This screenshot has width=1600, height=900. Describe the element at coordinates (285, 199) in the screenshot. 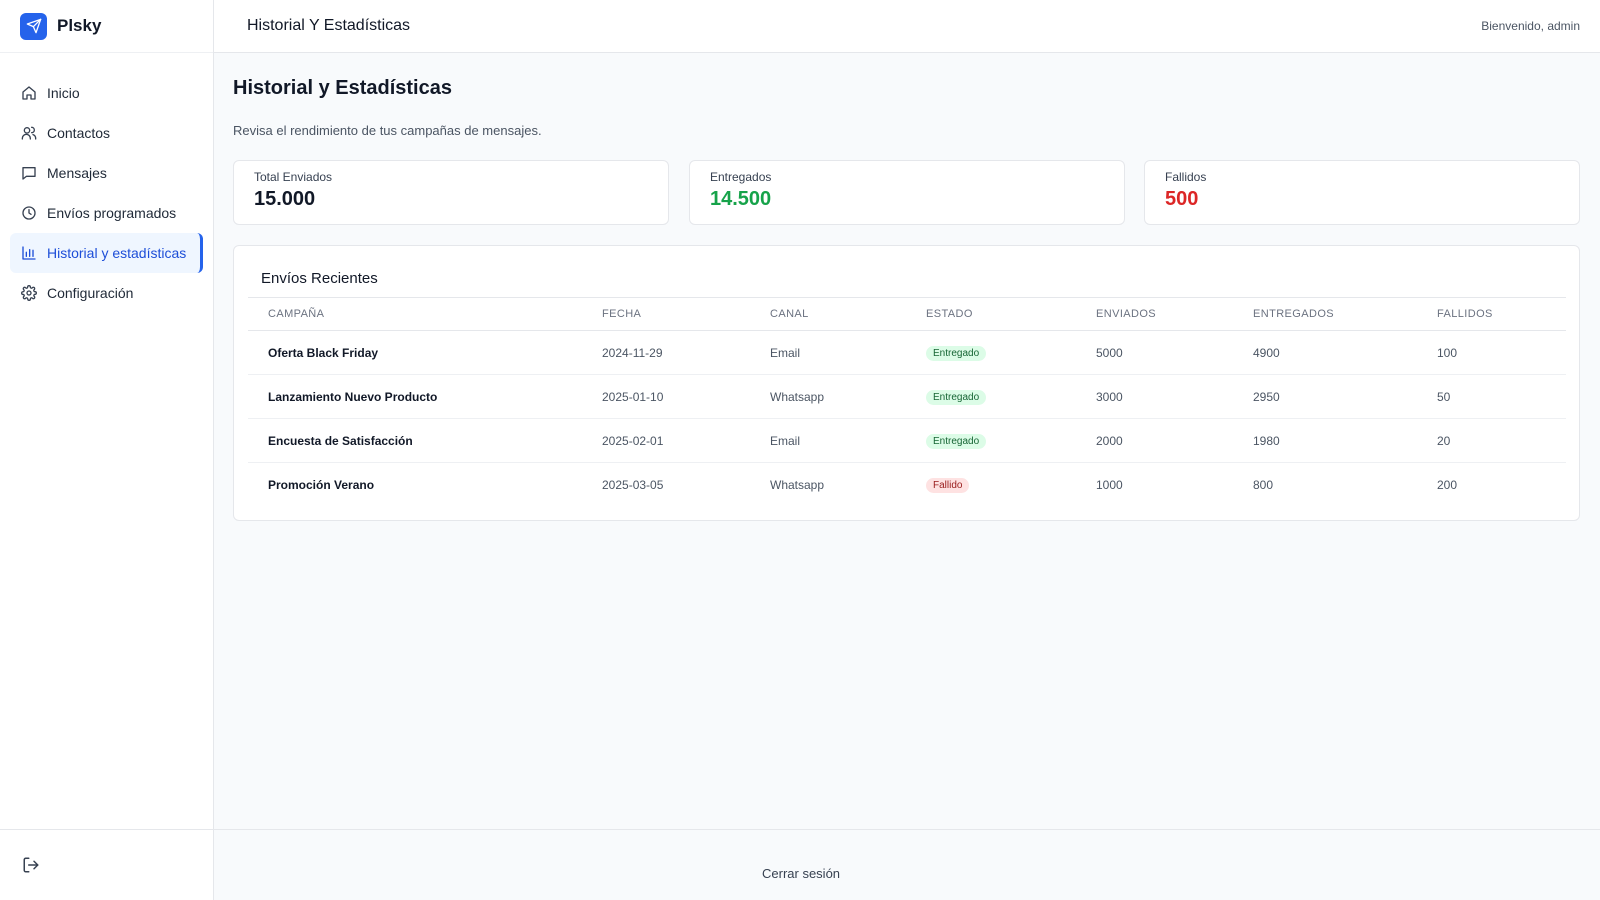

I see `stat-value: 15.000` at that location.